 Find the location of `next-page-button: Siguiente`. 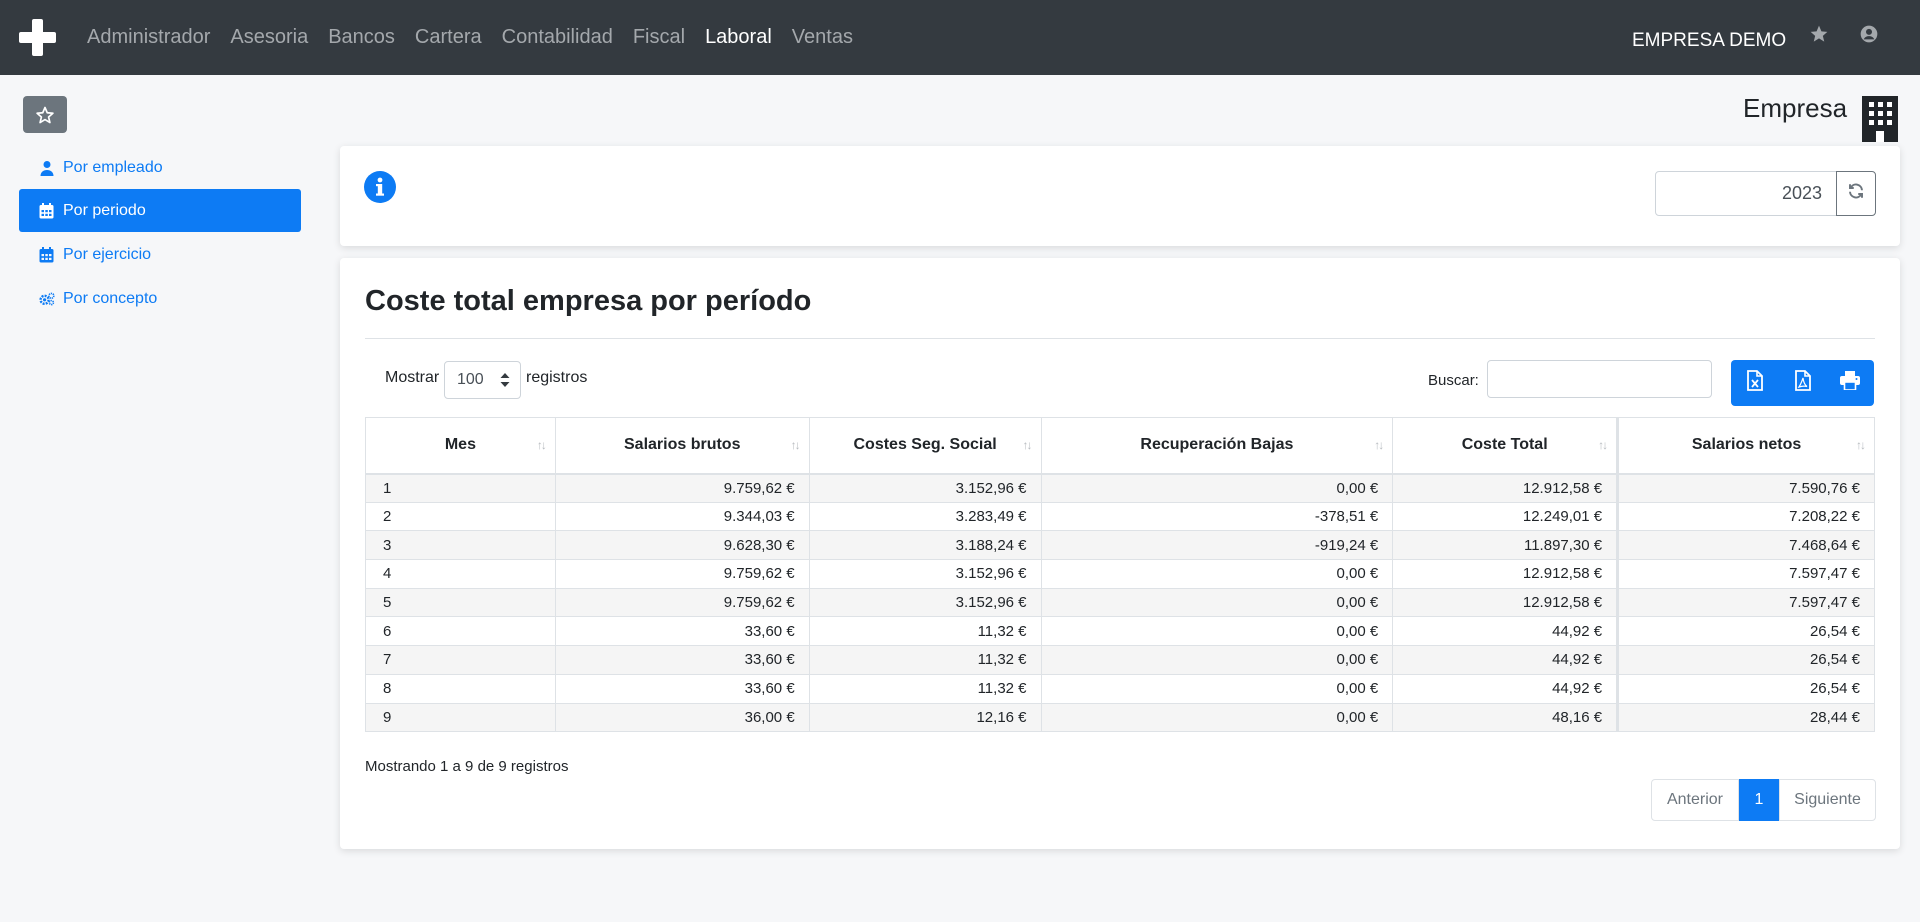

next-page-button: Siguiente is located at coordinates (1827, 800).